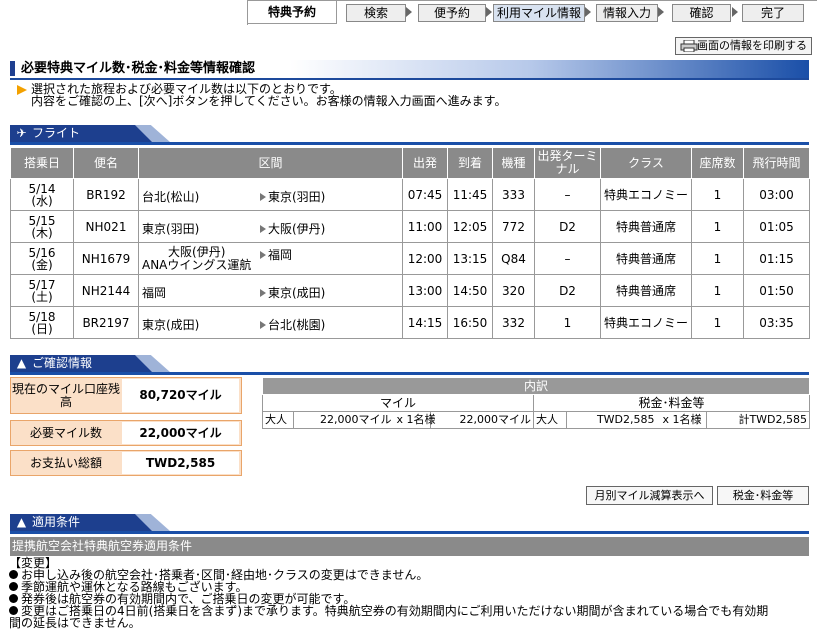 Image resolution: width=817 pixels, height=632 pixels. What do you see at coordinates (12, 68) in the screenshot?
I see `title-marker` at bounding box center [12, 68].